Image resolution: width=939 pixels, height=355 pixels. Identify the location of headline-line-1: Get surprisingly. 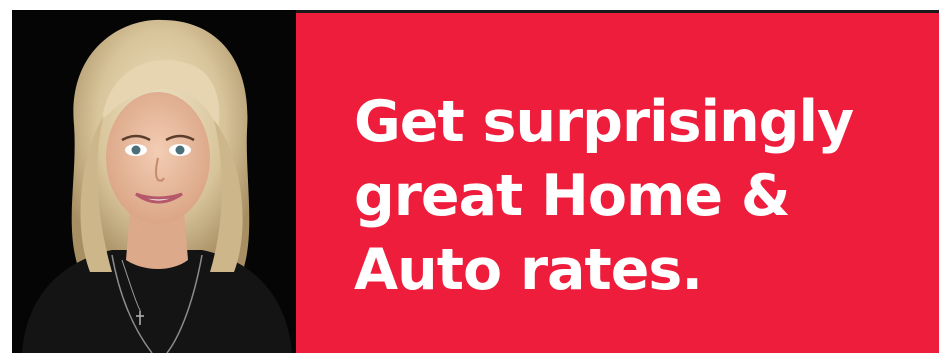
(604, 122).